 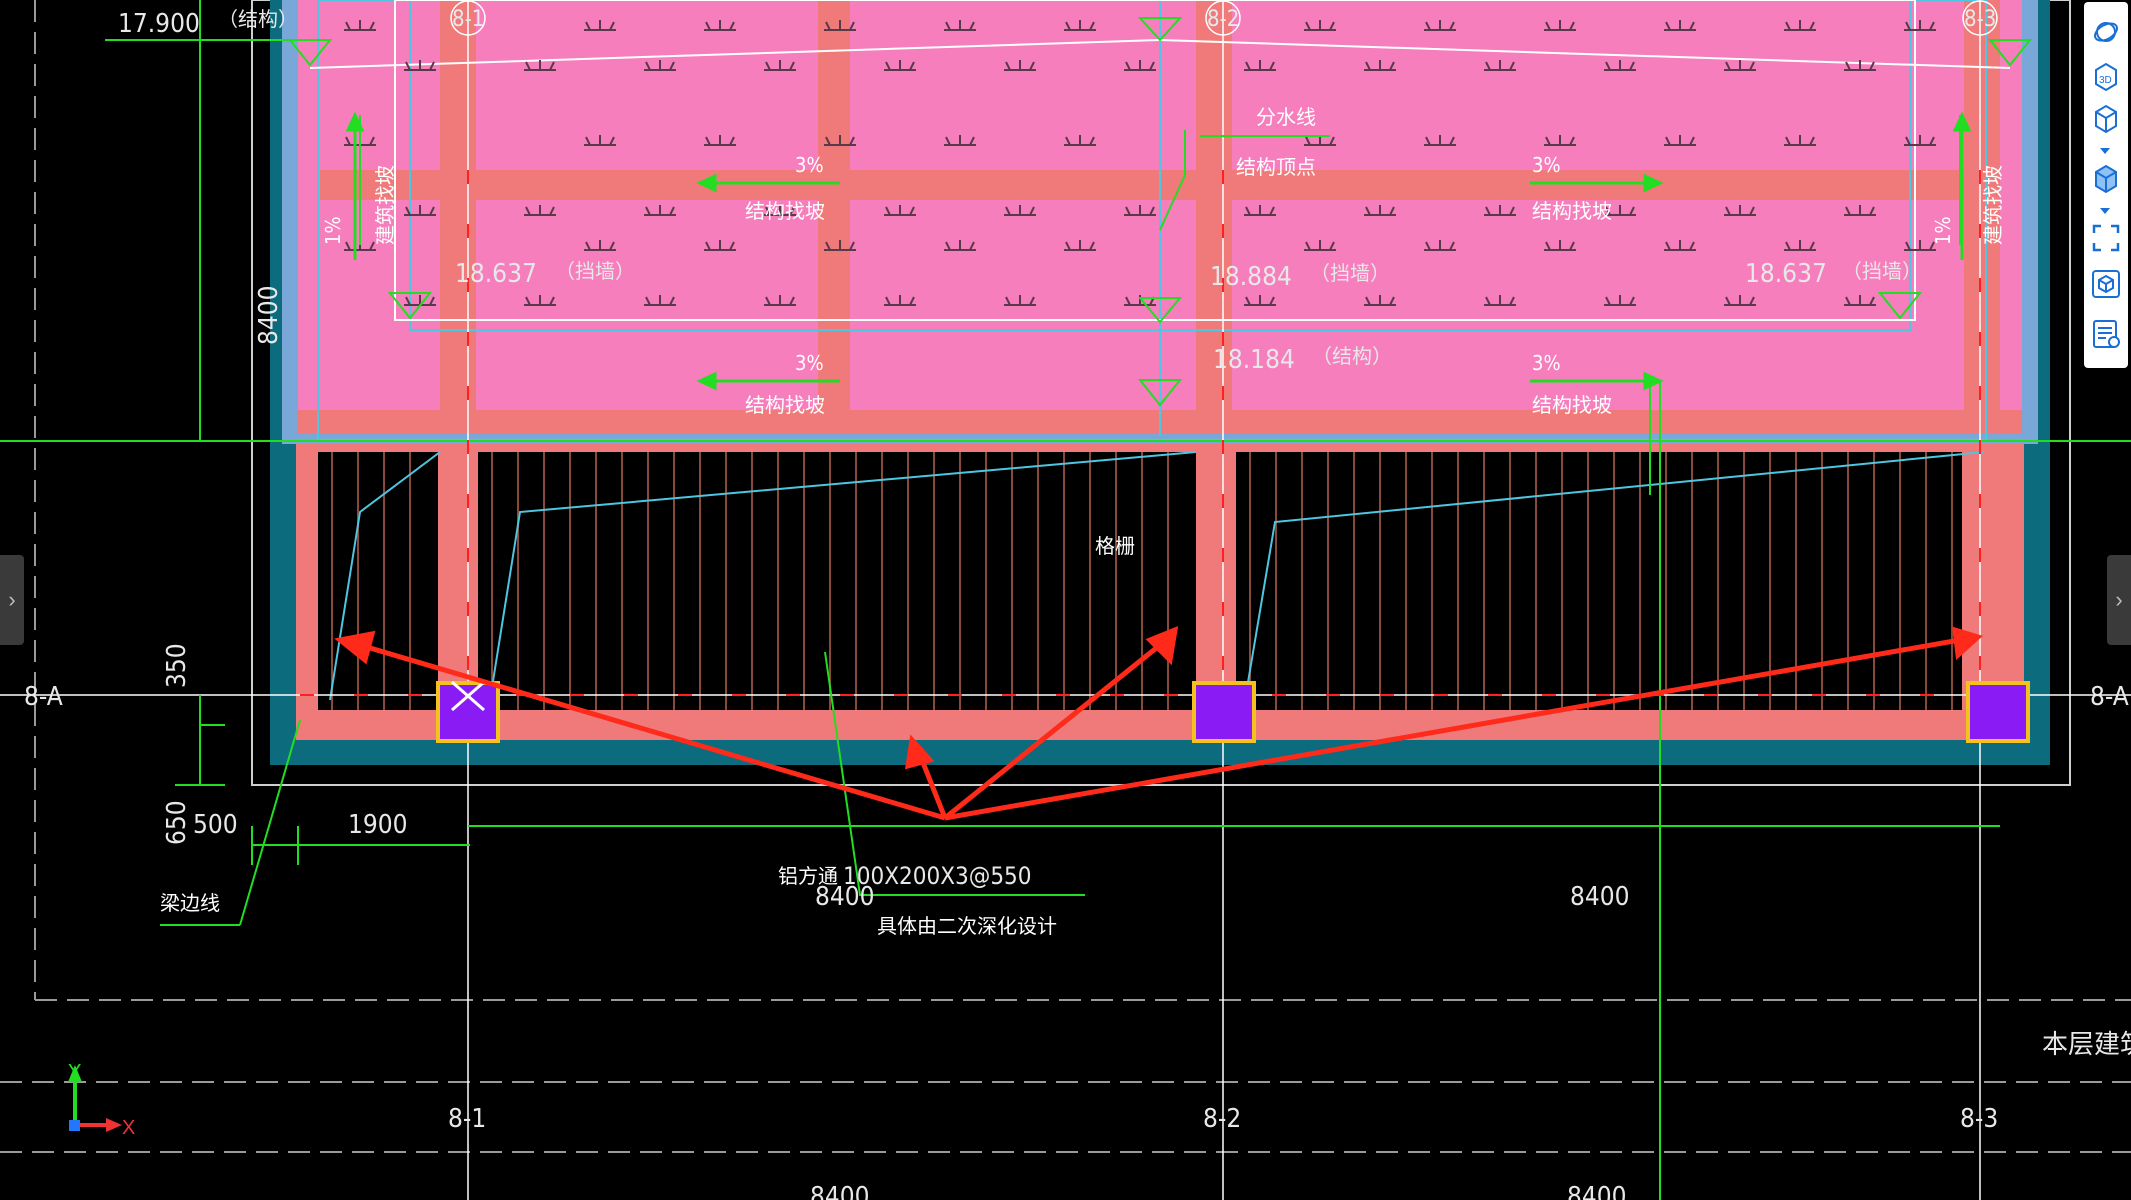 What do you see at coordinates (967, 926) in the screenshot?
I see `callout-note: 具体由二次深化设计` at bounding box center [967, 926].